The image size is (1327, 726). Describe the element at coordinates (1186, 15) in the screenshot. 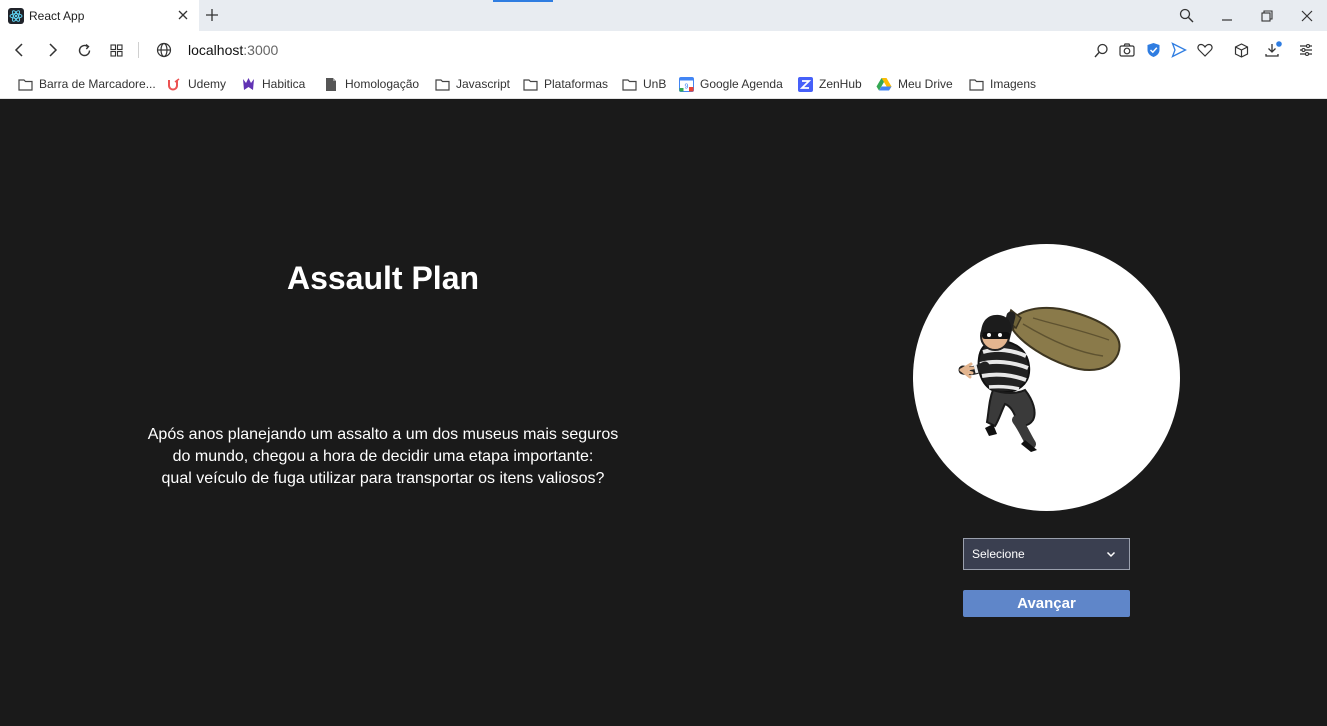

I see `search-tabs-icon` at that location.